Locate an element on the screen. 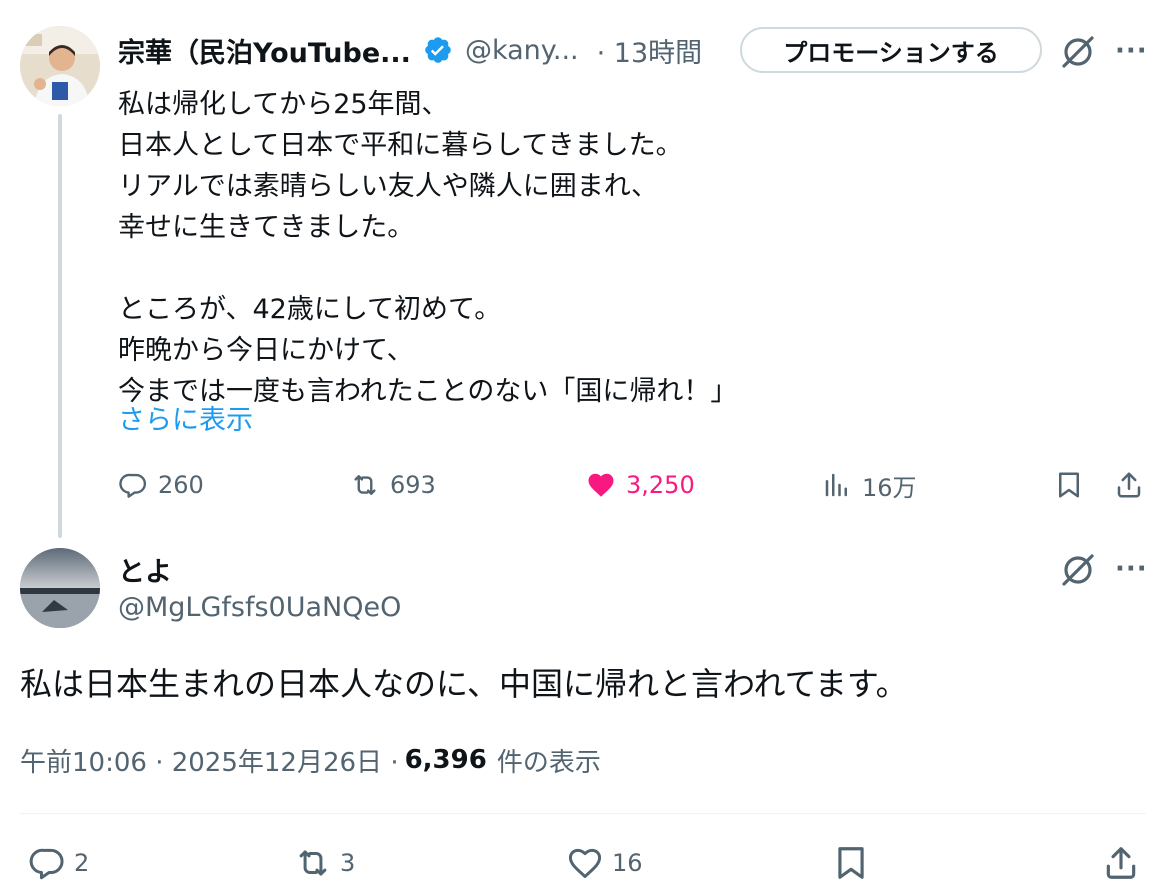 This screenshot has width=1166, height=896. tweet-text-line: 私は帰化してから25年間、 is located at coordinates (283, 104).